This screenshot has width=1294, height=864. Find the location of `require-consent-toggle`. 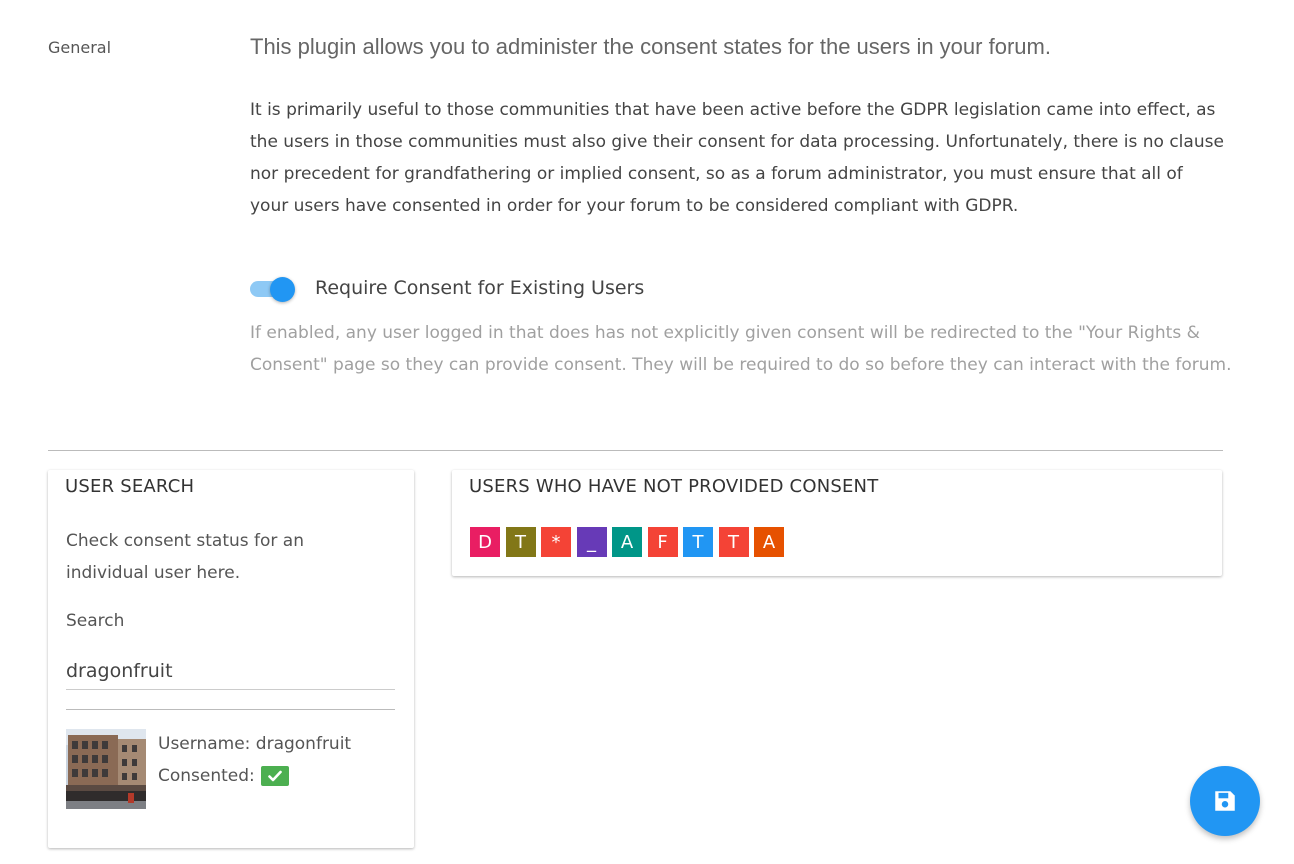

require-consent-toggle is located at coordinates (273, 288).